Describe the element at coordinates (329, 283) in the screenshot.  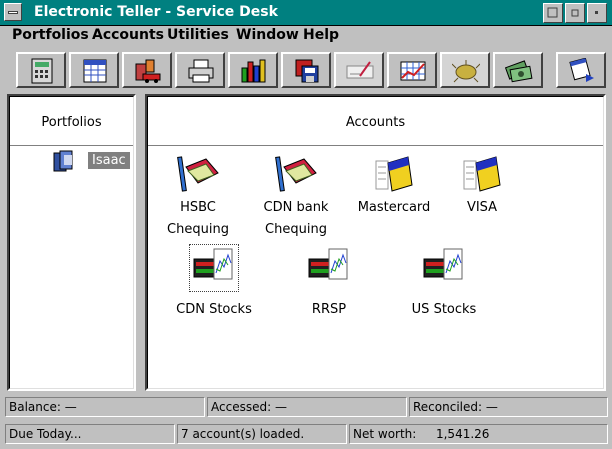
I see `account-rrsp: RRSP` at that location.